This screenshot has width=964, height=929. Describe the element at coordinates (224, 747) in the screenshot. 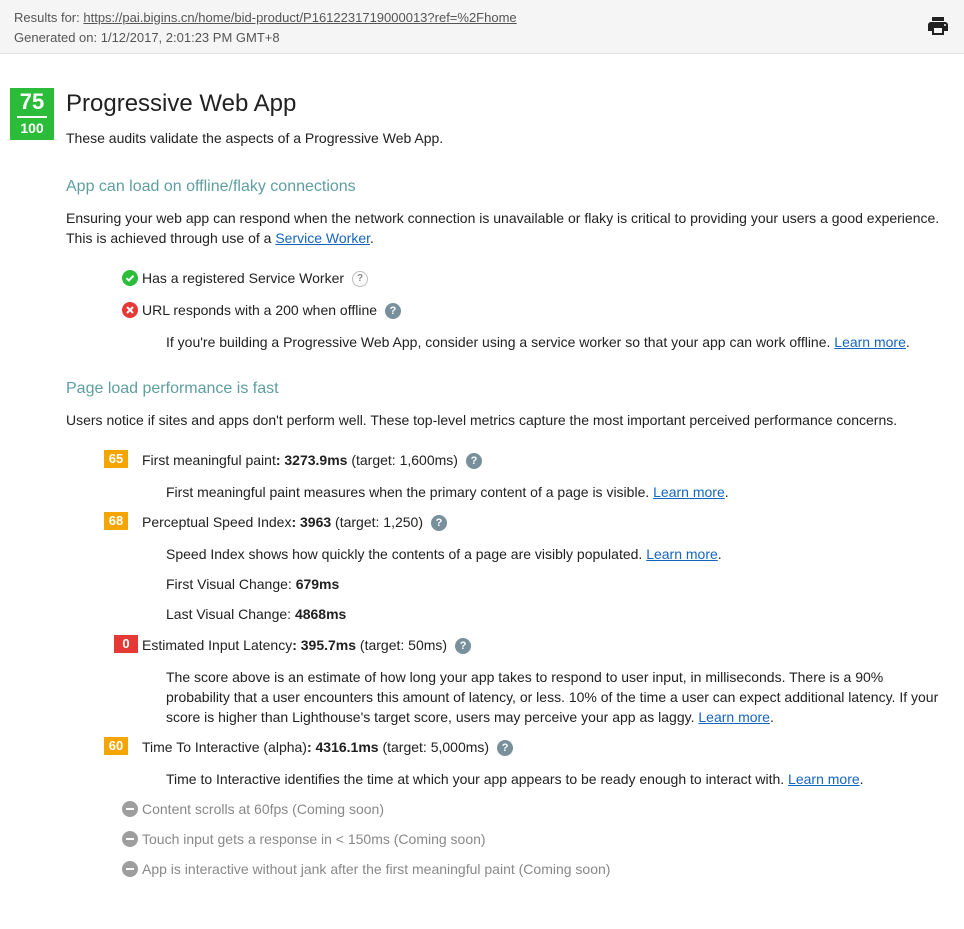

I see `metric-label: Time To Interactive (alpha)` at that location.